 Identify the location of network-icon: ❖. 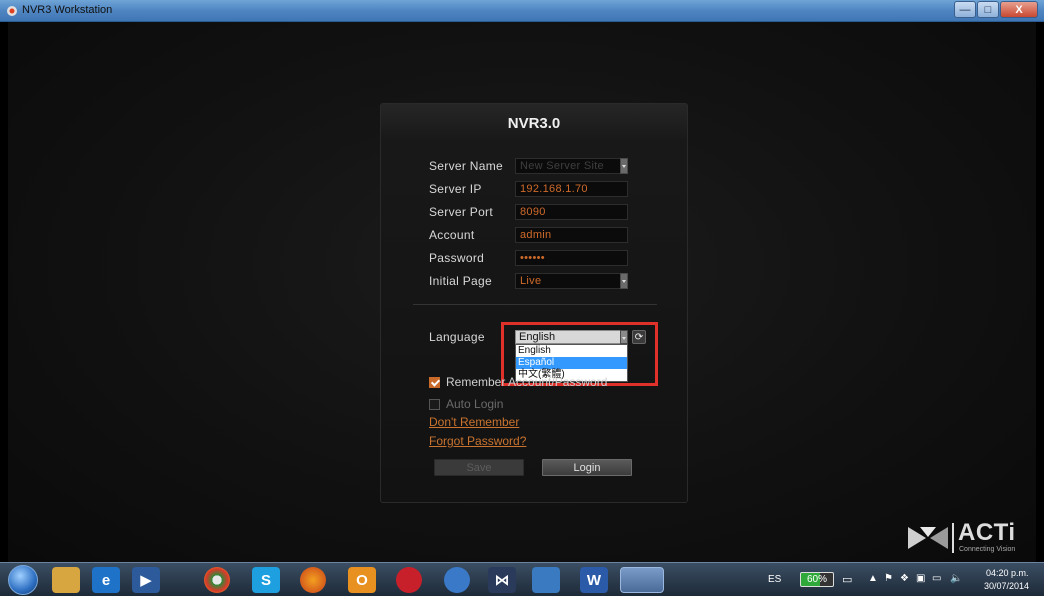
(904, 578).